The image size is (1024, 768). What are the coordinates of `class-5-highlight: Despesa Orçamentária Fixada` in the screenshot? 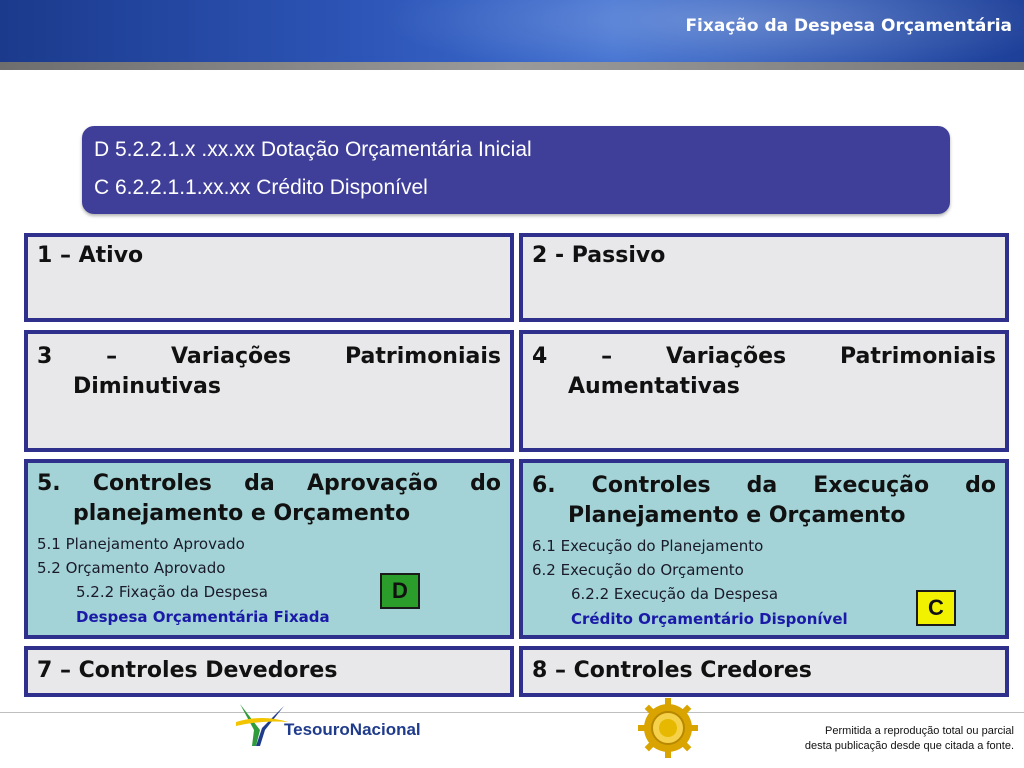 It's located at (203, 617).